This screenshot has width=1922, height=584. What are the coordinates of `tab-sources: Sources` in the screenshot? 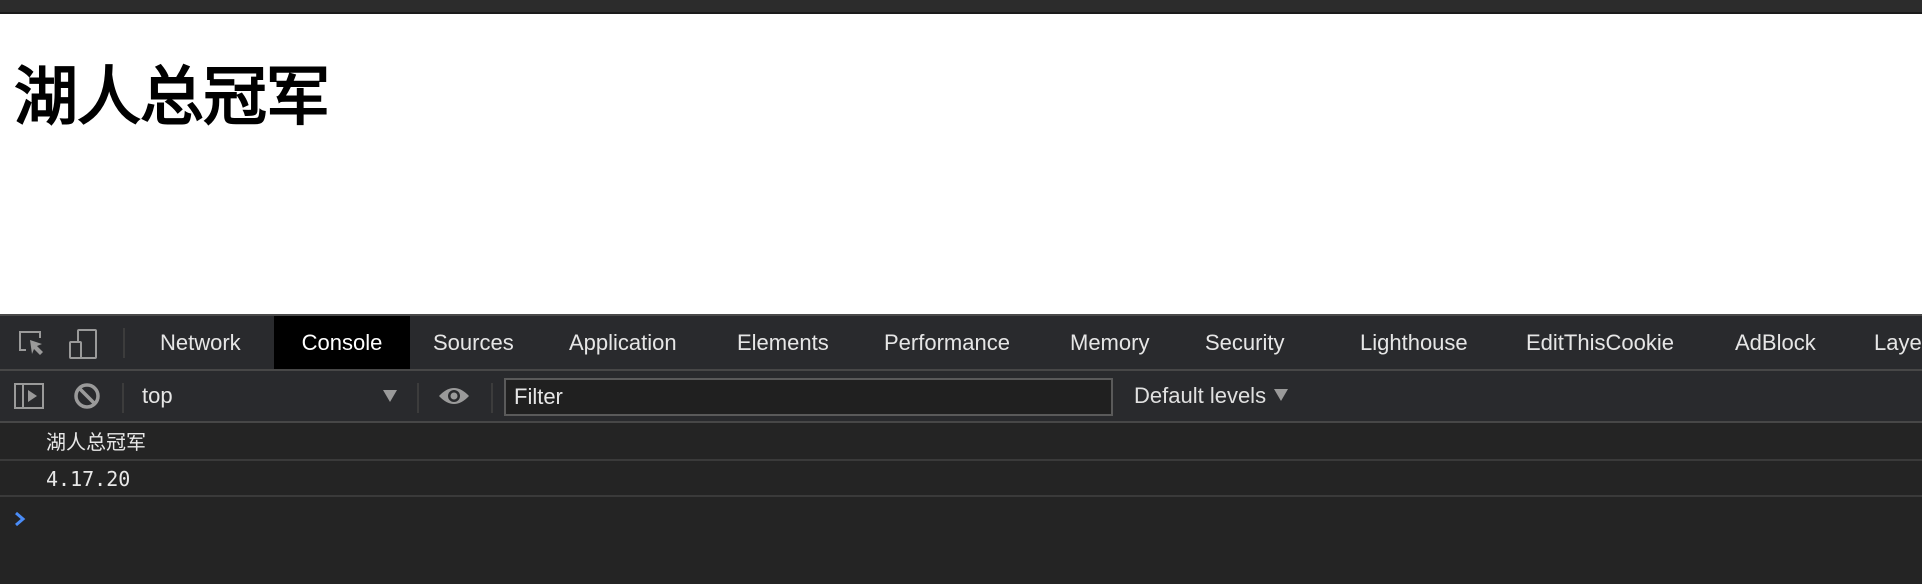 It's located at (473, 342).